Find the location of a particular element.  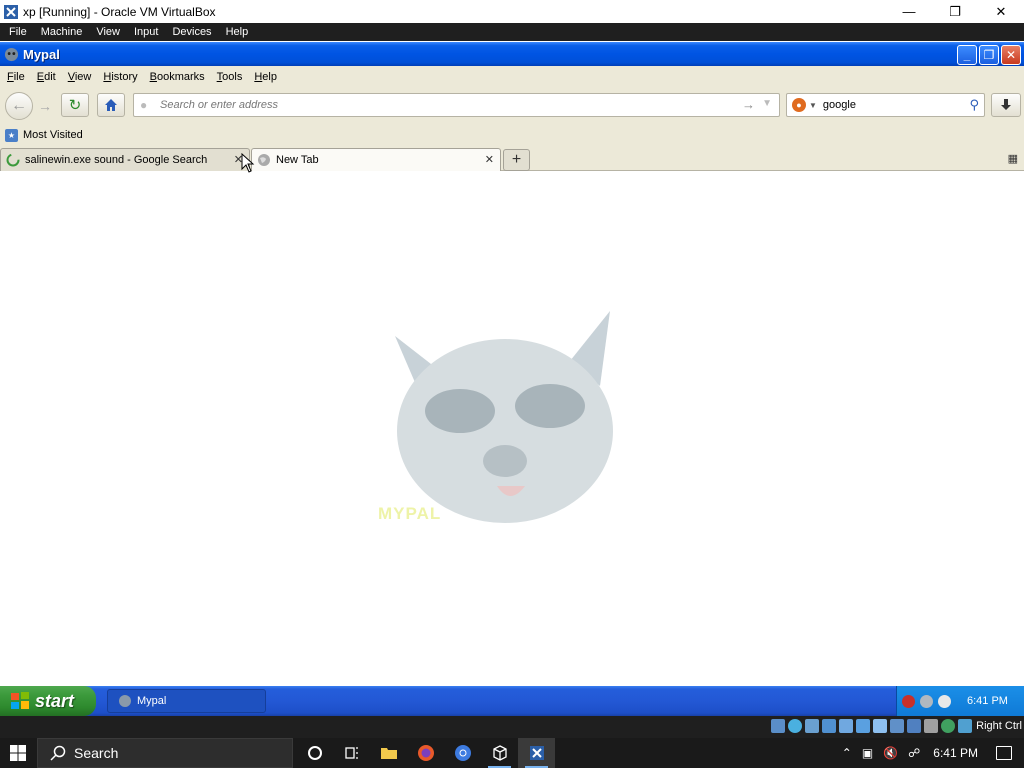

search-bar: ● ▼ ⚲ is located at coordinates (885, 105).